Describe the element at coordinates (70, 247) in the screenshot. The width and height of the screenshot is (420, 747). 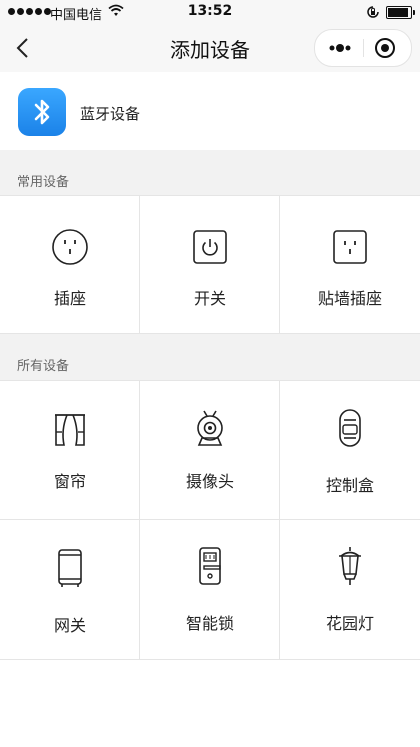
I see `round-socket-icon` at that location.